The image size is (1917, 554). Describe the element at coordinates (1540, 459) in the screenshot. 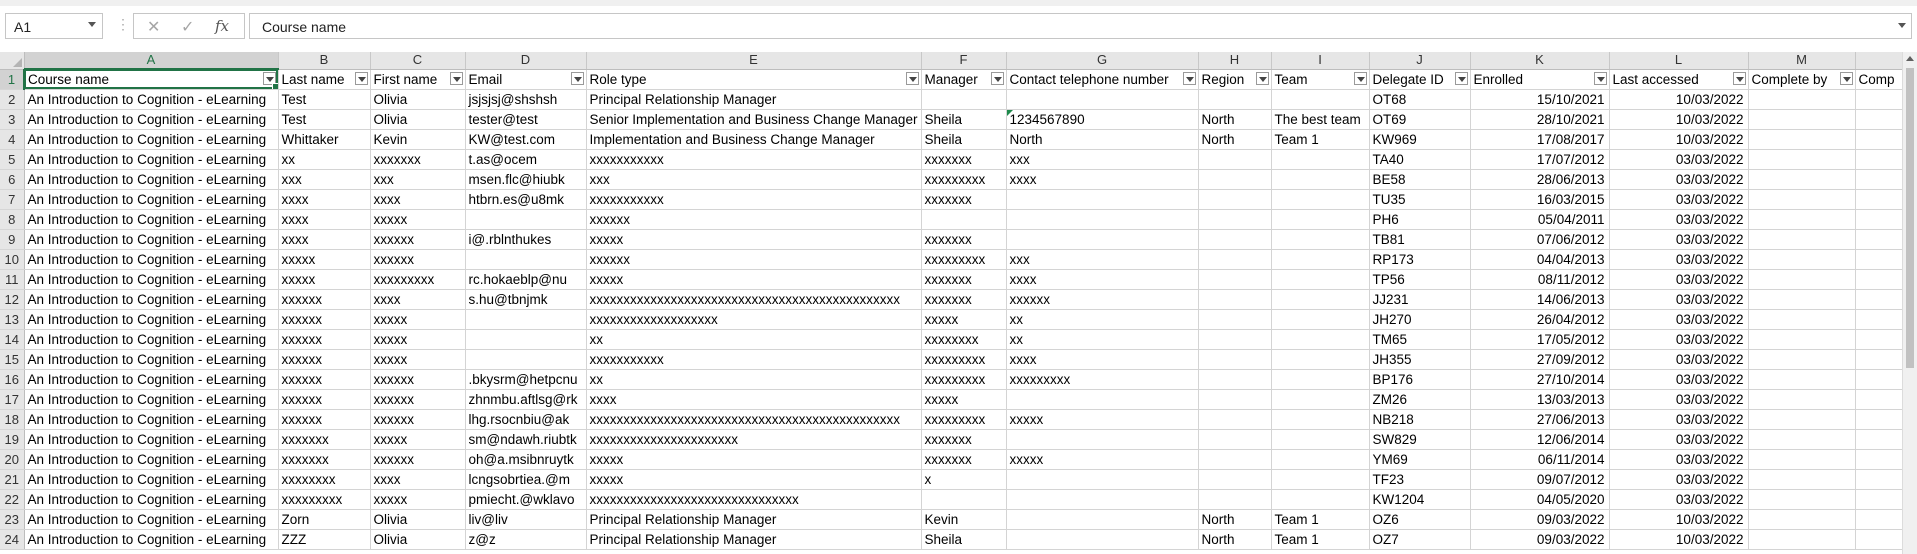

I see `cell: 06/11/2014` at that location.